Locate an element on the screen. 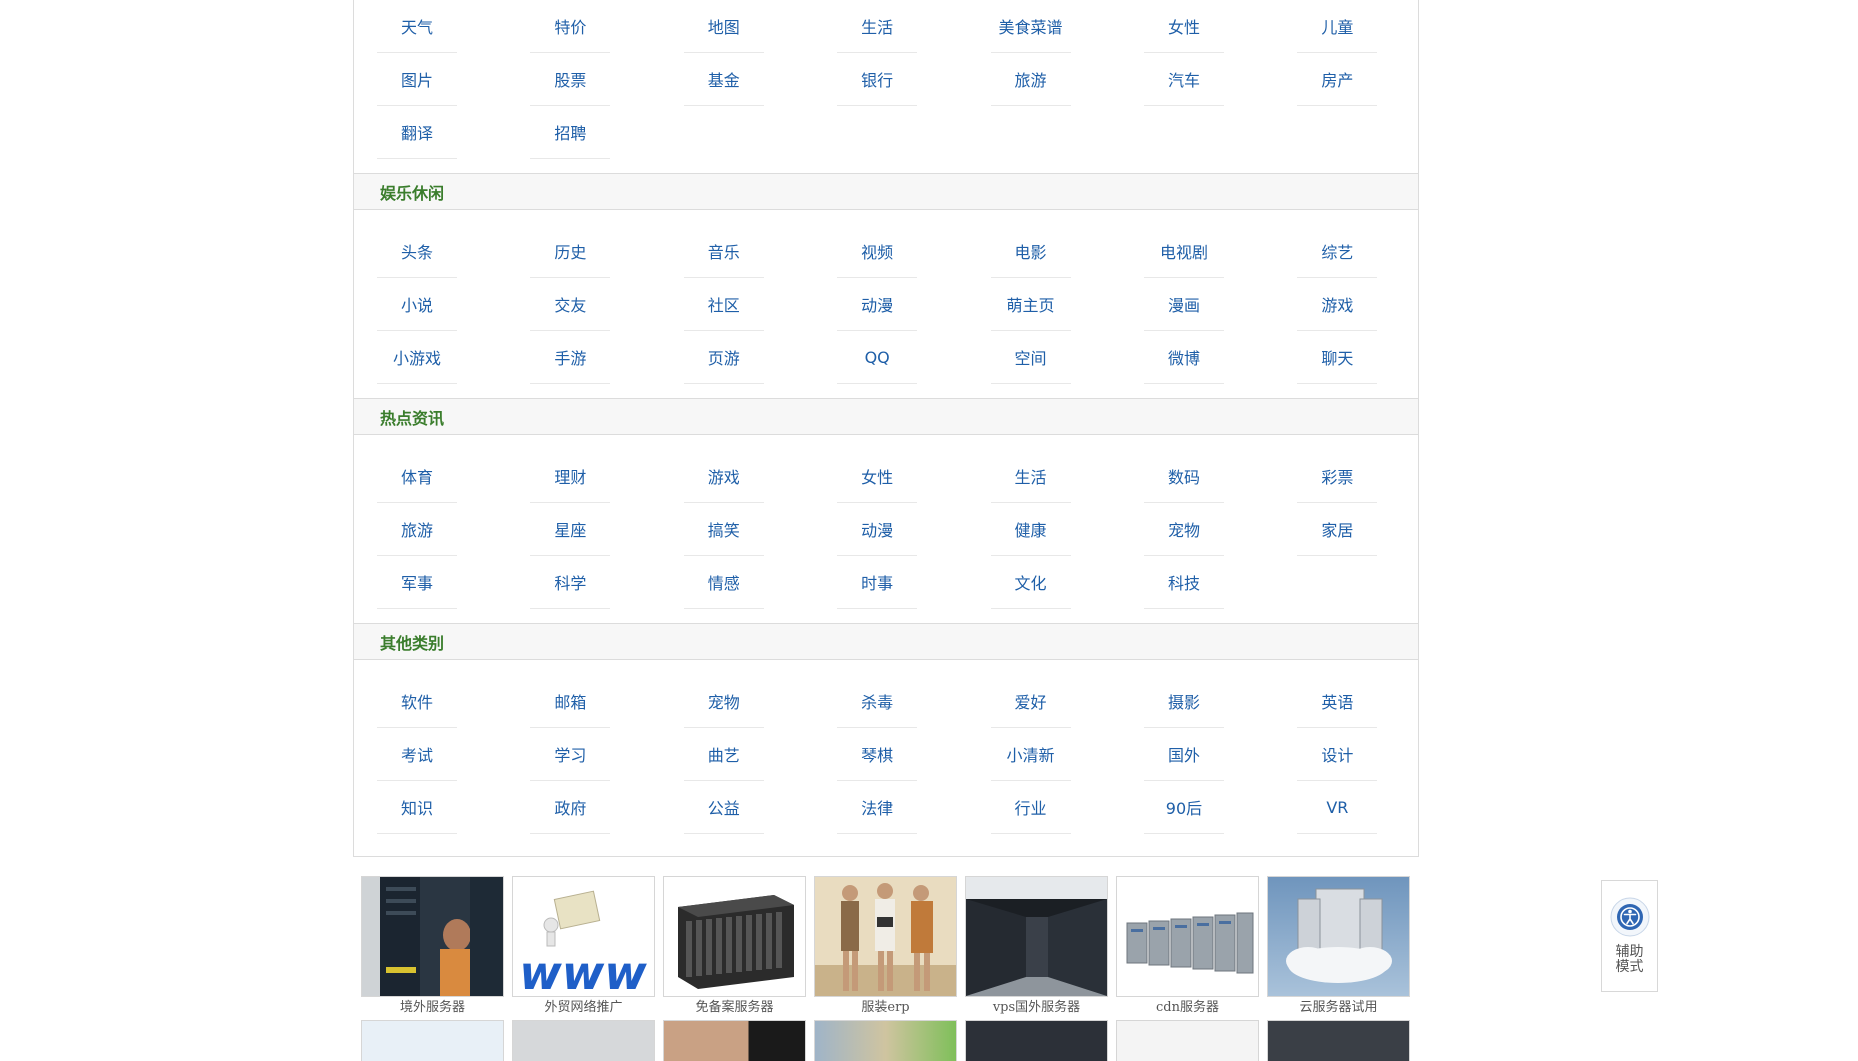  category-link: 萌主页 is located at coordinates (1030, 304).